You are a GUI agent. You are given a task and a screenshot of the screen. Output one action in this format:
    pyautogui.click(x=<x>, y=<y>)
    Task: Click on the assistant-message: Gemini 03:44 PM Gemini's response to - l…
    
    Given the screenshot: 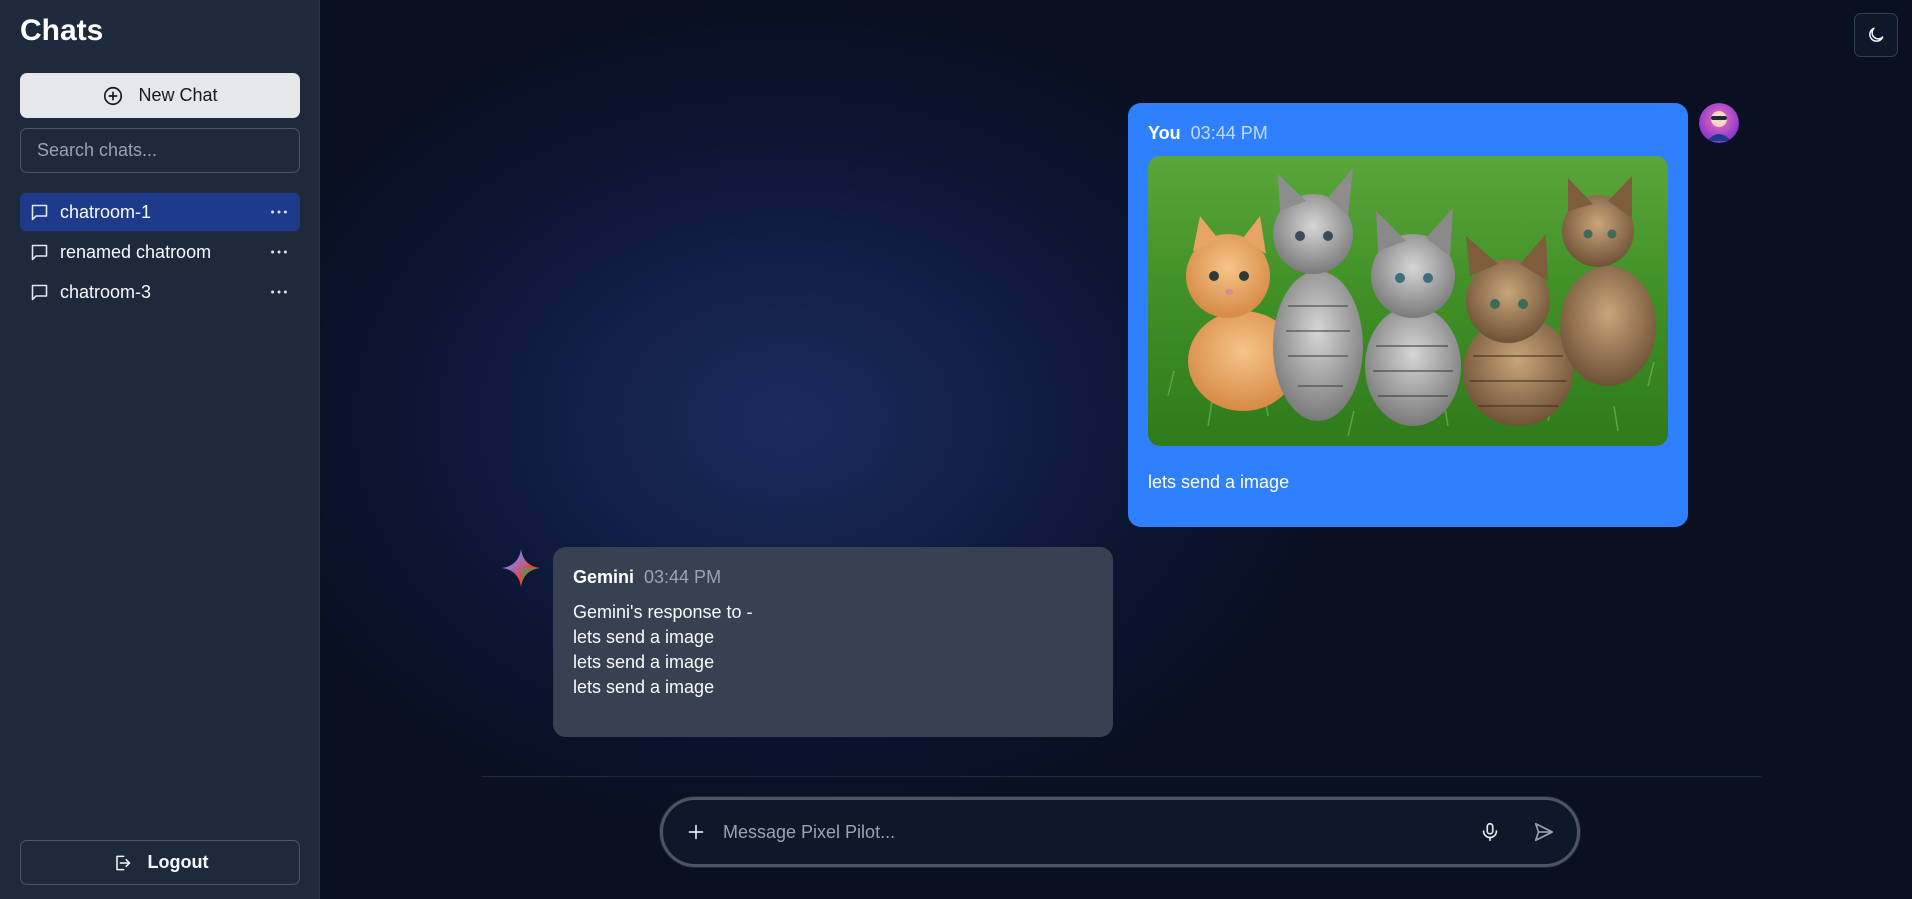 What is the action you would take?
    pyautogui.click(x=833, y=642)
    